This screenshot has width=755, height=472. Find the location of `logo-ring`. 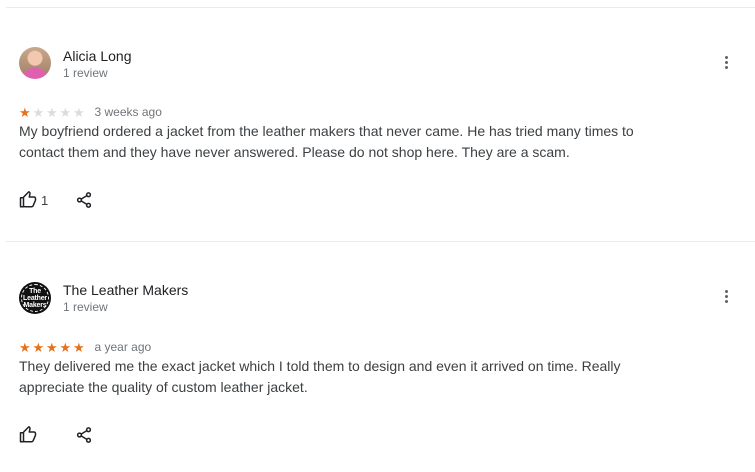

logo-ring is located at coordinates (35, 298).